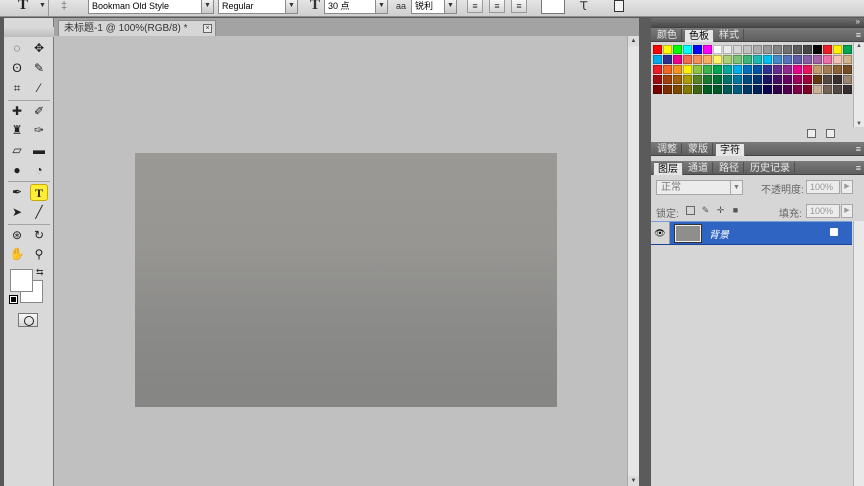 This screenshot has height=486, width=864. Describe the element at coordinates (39, 170) in the screenshot. I see `dodge-tool-icon: ◔` at that location.